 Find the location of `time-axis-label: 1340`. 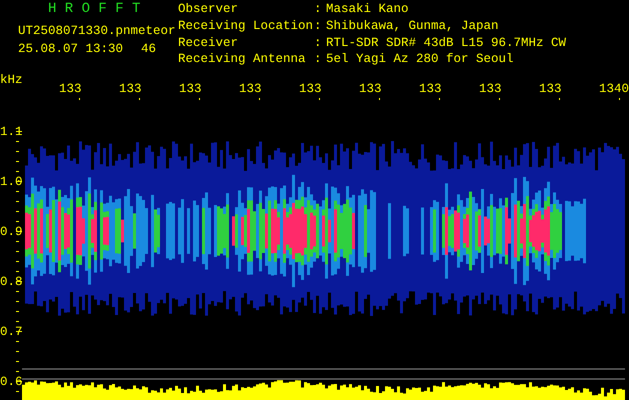

time-axis-label: 1340 is located at coordinates (614, 89).